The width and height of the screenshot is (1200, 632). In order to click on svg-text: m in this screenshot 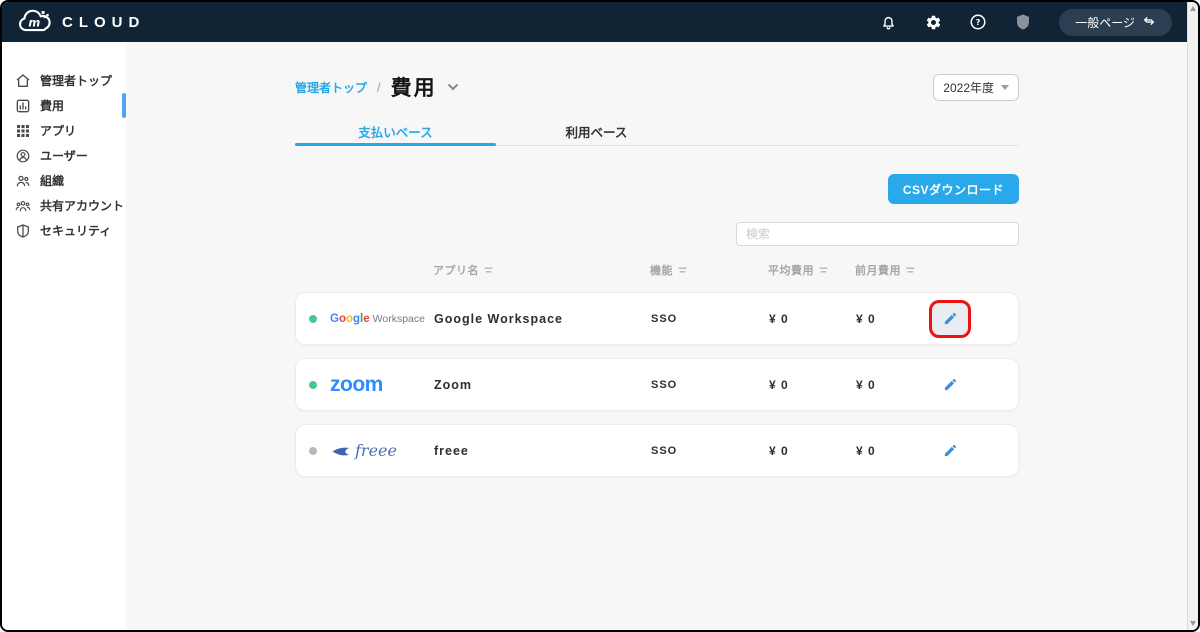, I will do `click(34, 23)`.